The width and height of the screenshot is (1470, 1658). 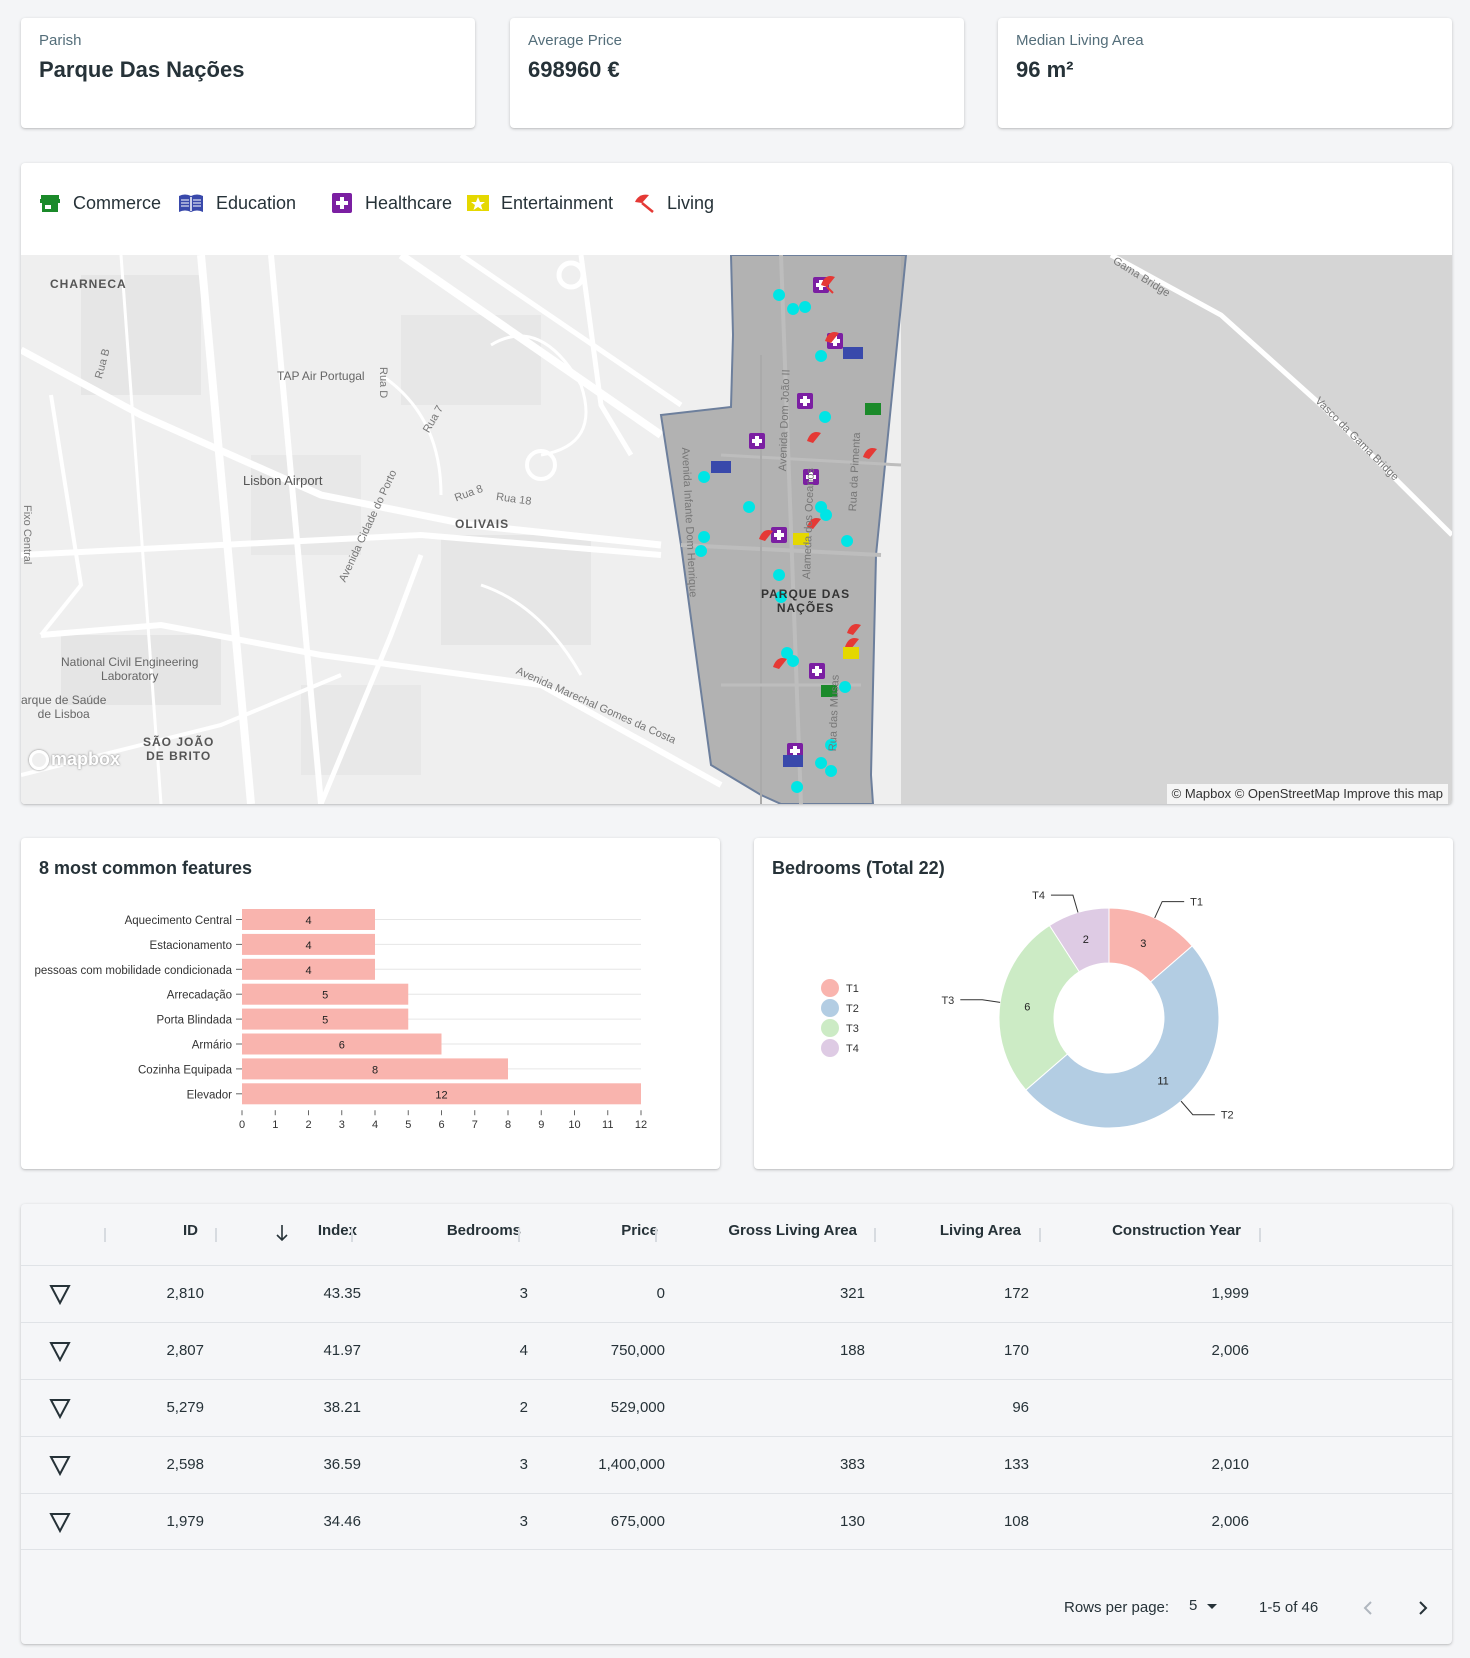 What do you see at coordinates (637, 1521) in the screenshot?
I see `cell-price: 675,000` at bounding box center [637, 1521].